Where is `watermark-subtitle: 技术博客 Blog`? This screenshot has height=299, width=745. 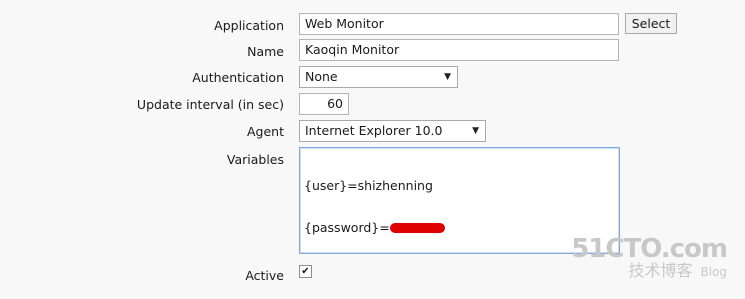
watermark-subtitle: 技术博客 Blog is located at coordinates (649, 271).